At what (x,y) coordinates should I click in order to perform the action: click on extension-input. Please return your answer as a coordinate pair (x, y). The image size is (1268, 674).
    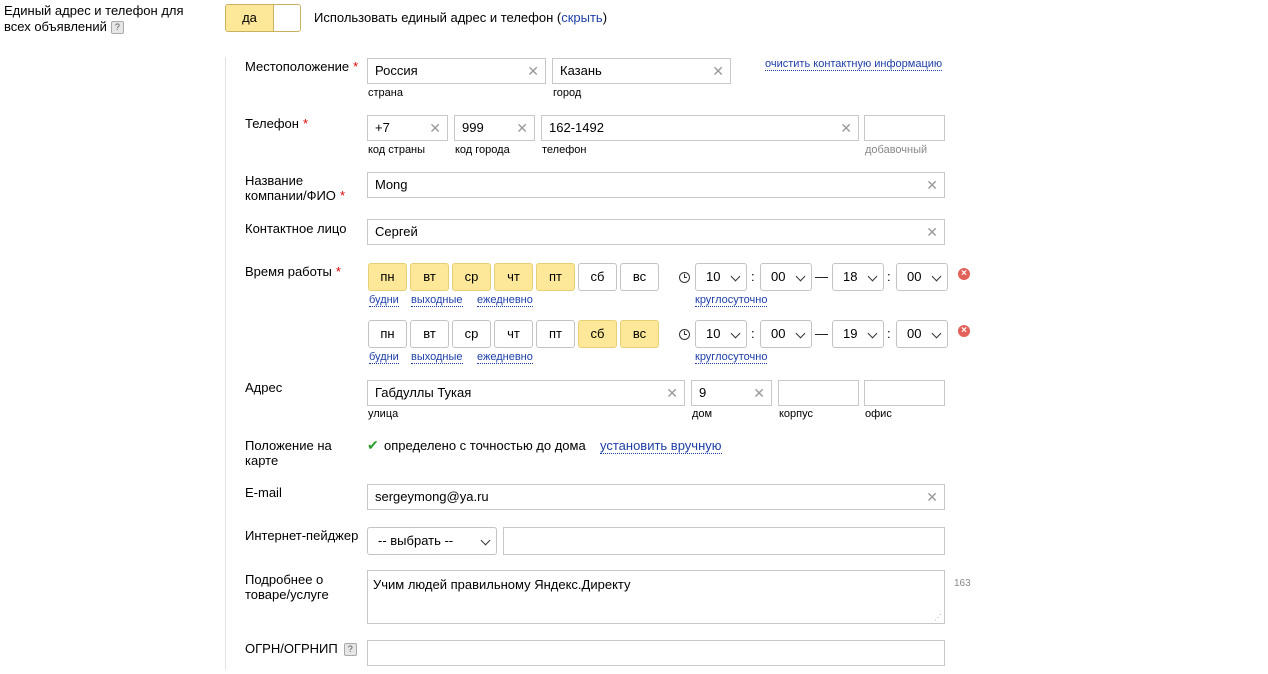
    Looking at the image, I should click on (904, 128).